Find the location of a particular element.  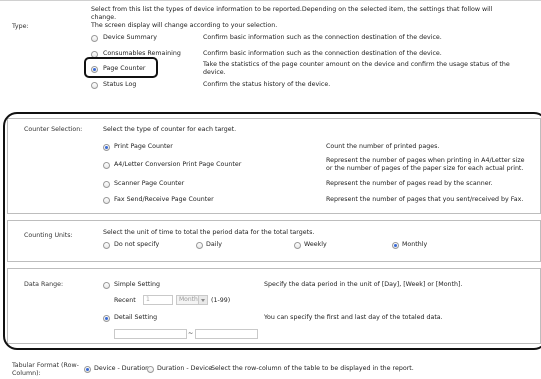

tabular-option1: Device - Duration is located at coordinates (121, 369).